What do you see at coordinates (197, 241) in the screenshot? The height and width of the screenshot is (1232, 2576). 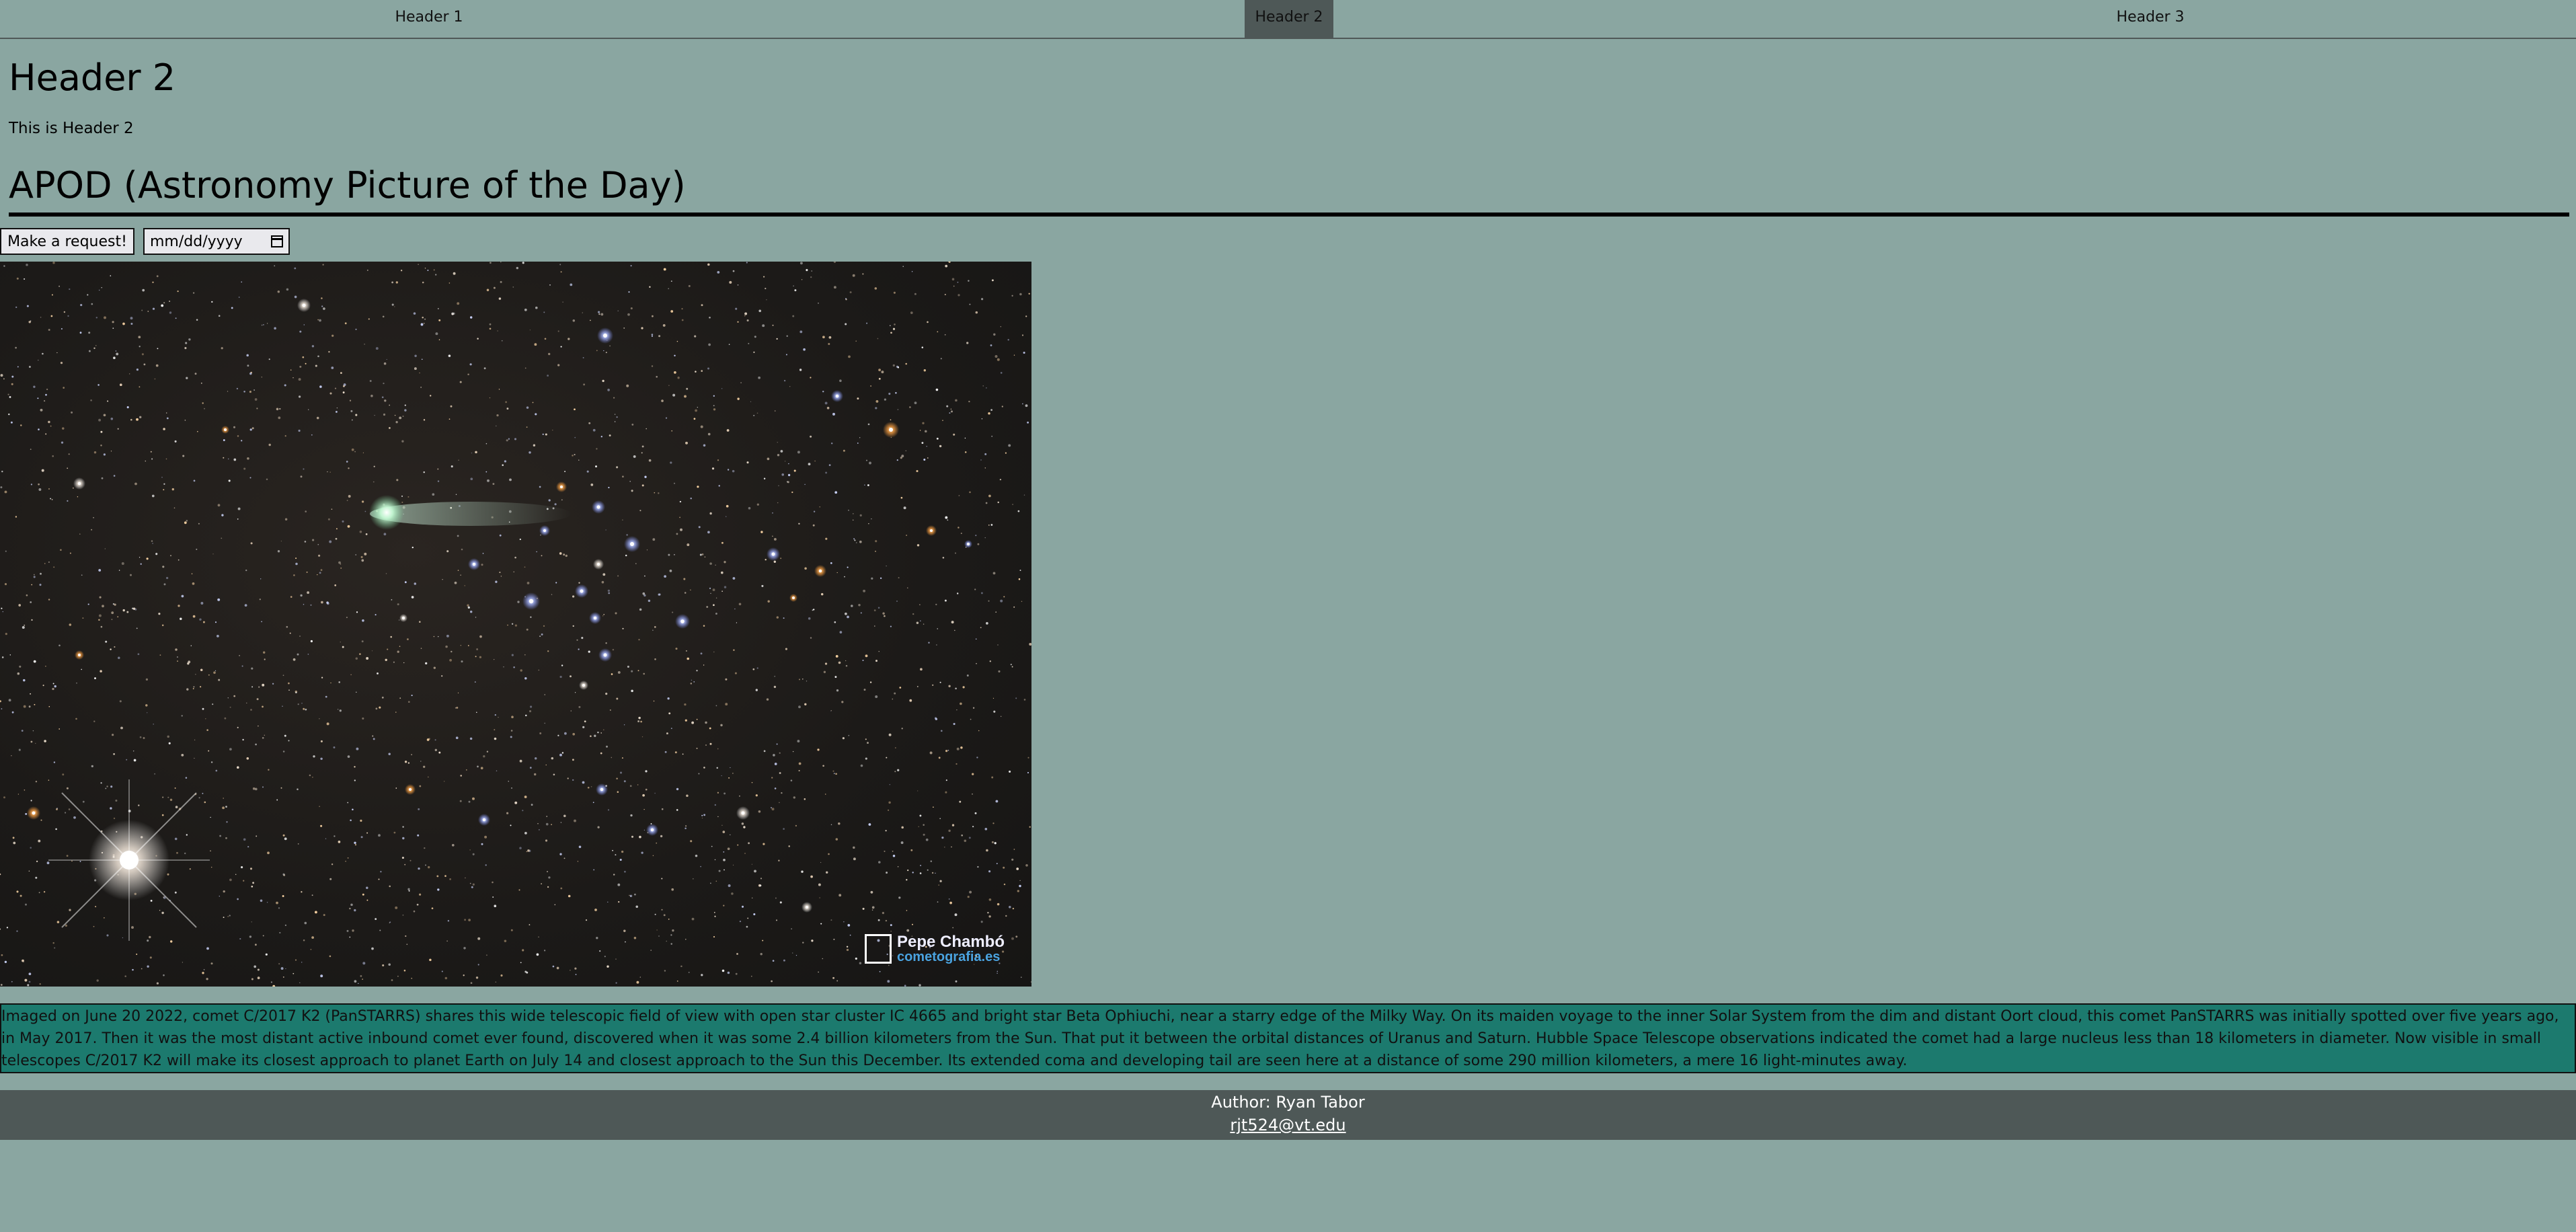 I see `date-placeholder: mm/dd/yyyy` at bounding box center [197, 241].